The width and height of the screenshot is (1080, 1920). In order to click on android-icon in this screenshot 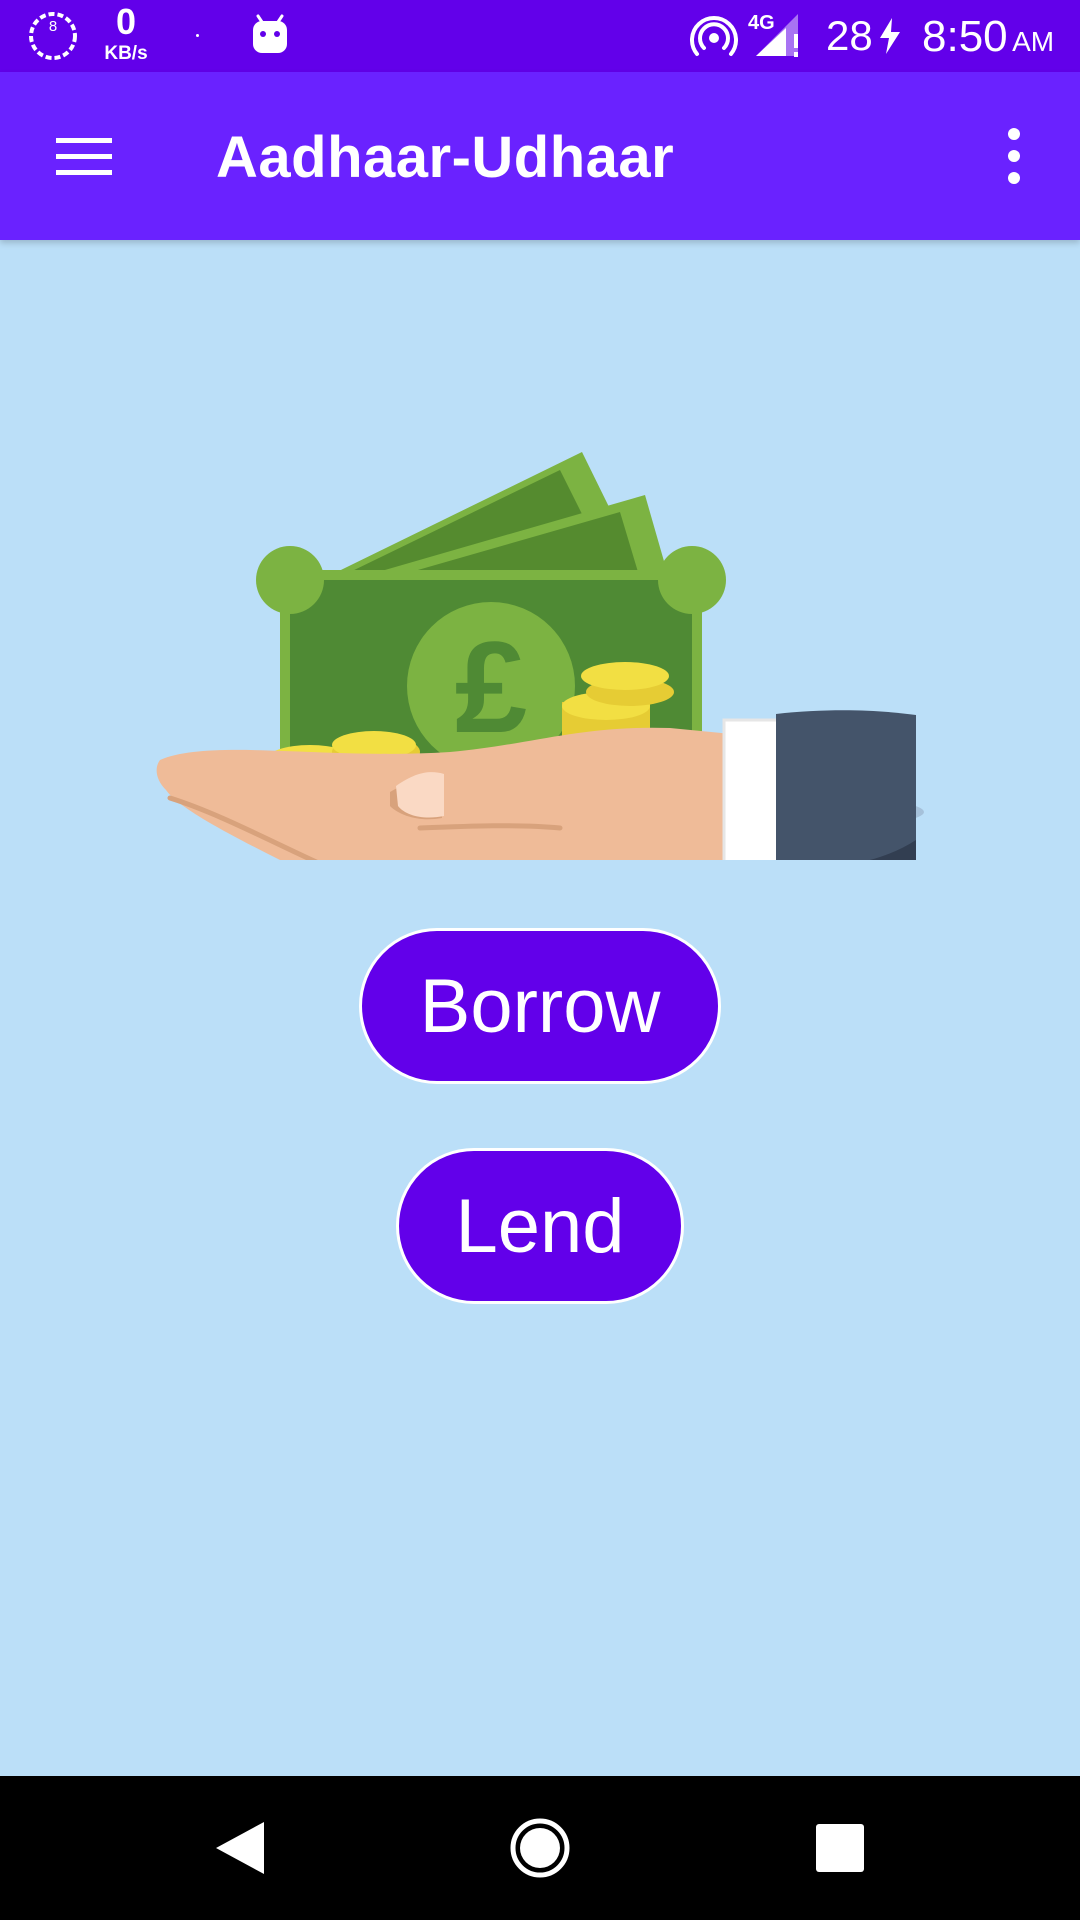, I will do `click(270, 36)`.